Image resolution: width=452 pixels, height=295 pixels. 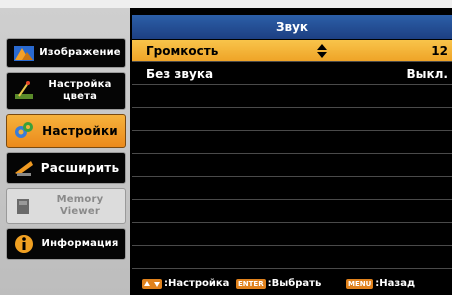 I want to click on enter-key-badge: ENTER, so click(x=251, y=283).